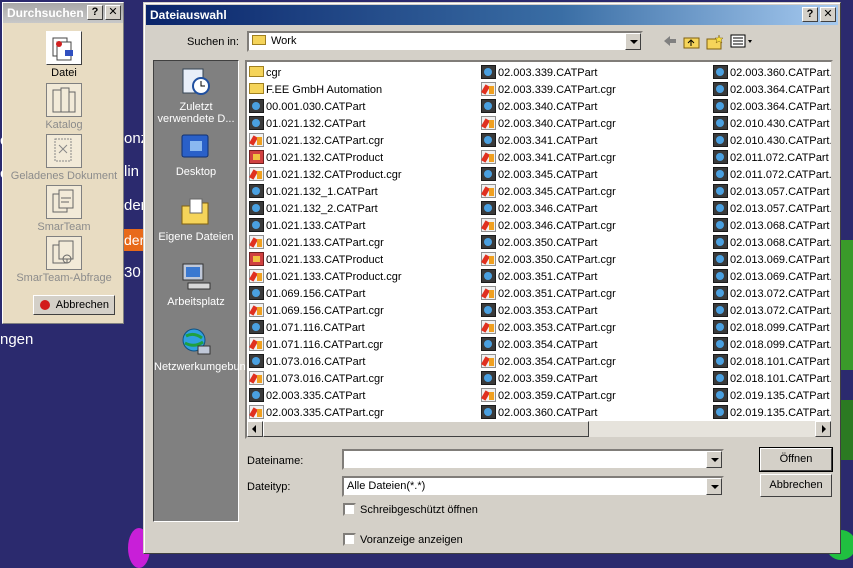 The height and width of the screenshot is (568, 853). What do you see at coordinates (365, 209) in the screenshot?
I see `file-item: 01.021.132_2.CATPart` at bounding box center [365, 209].